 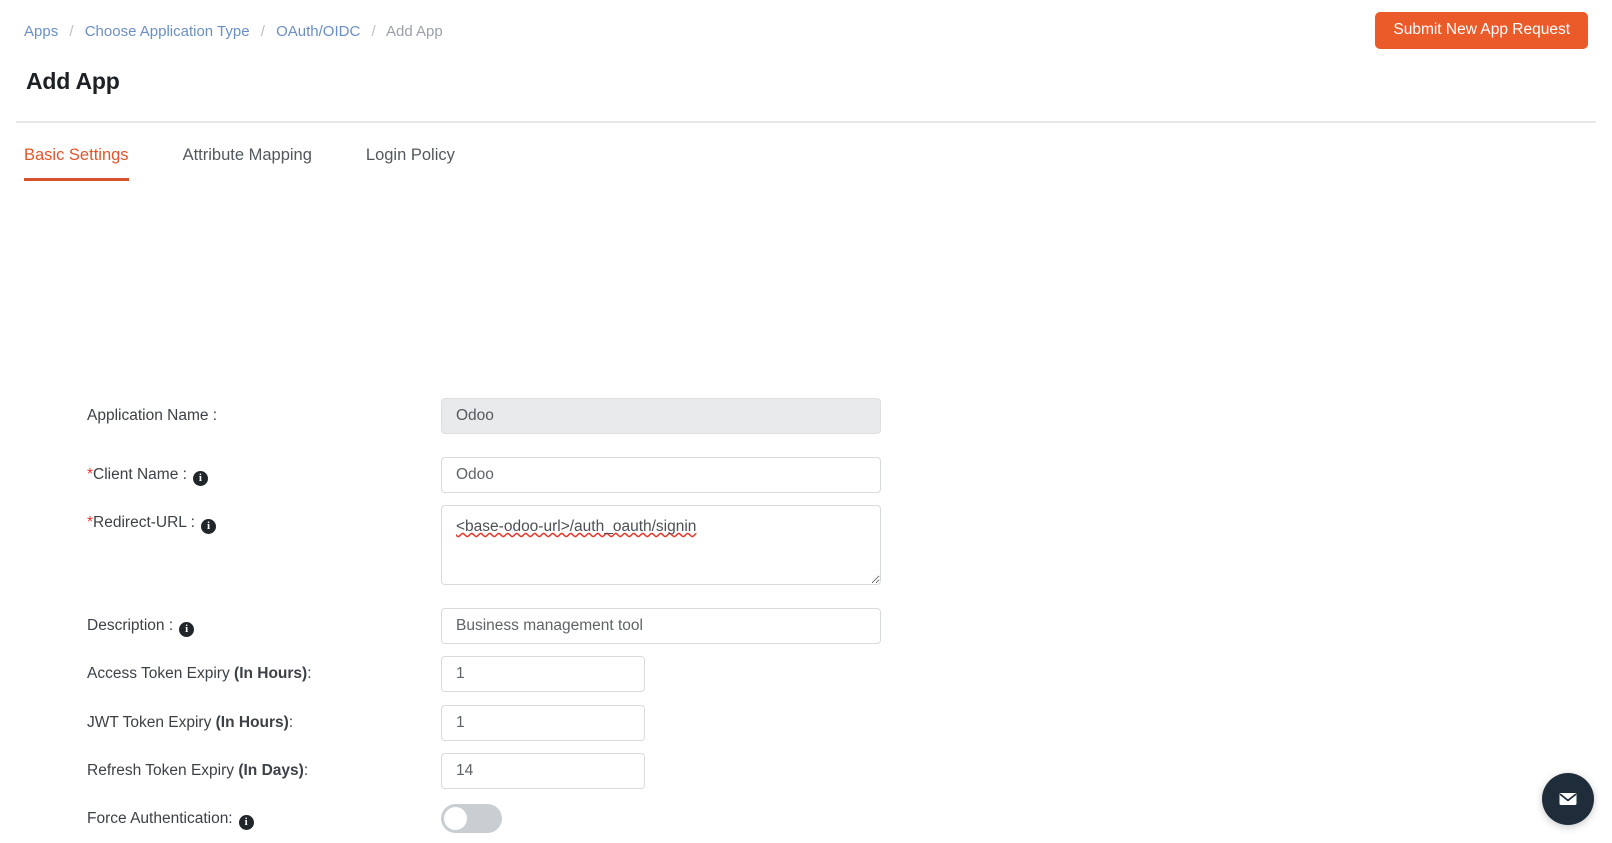 I want to click on refresh-token-expiry-label-text: Refresh Token Expiry, so click(x=163, y=770).